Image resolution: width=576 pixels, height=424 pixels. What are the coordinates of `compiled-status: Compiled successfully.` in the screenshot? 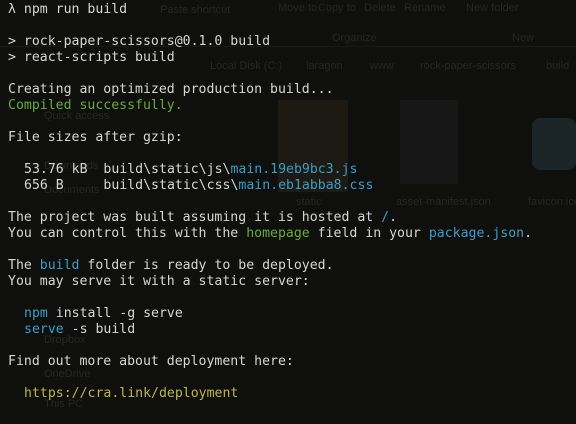 It's located at (95, 105).